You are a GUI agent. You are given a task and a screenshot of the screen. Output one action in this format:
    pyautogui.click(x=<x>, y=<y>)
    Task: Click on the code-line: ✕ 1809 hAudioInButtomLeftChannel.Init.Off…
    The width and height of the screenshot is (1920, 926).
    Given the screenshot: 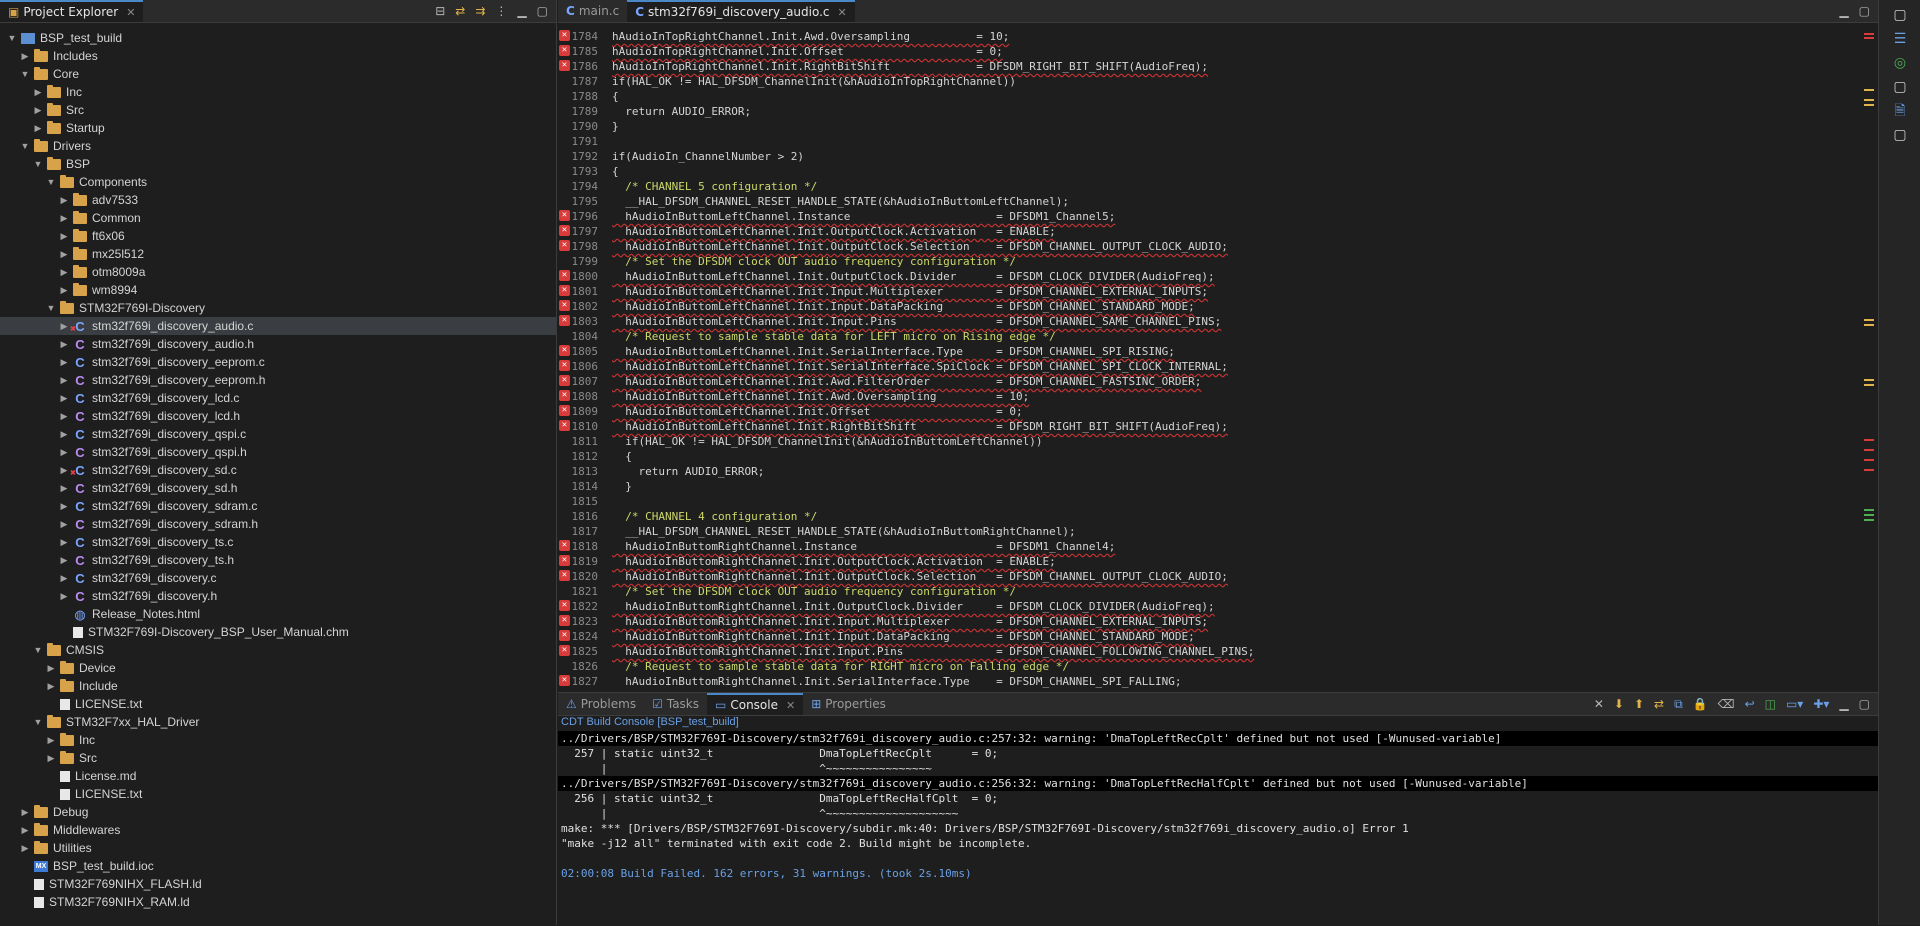 What is the action you would take?
    pyautogui.click(x=1208, y=411)
    